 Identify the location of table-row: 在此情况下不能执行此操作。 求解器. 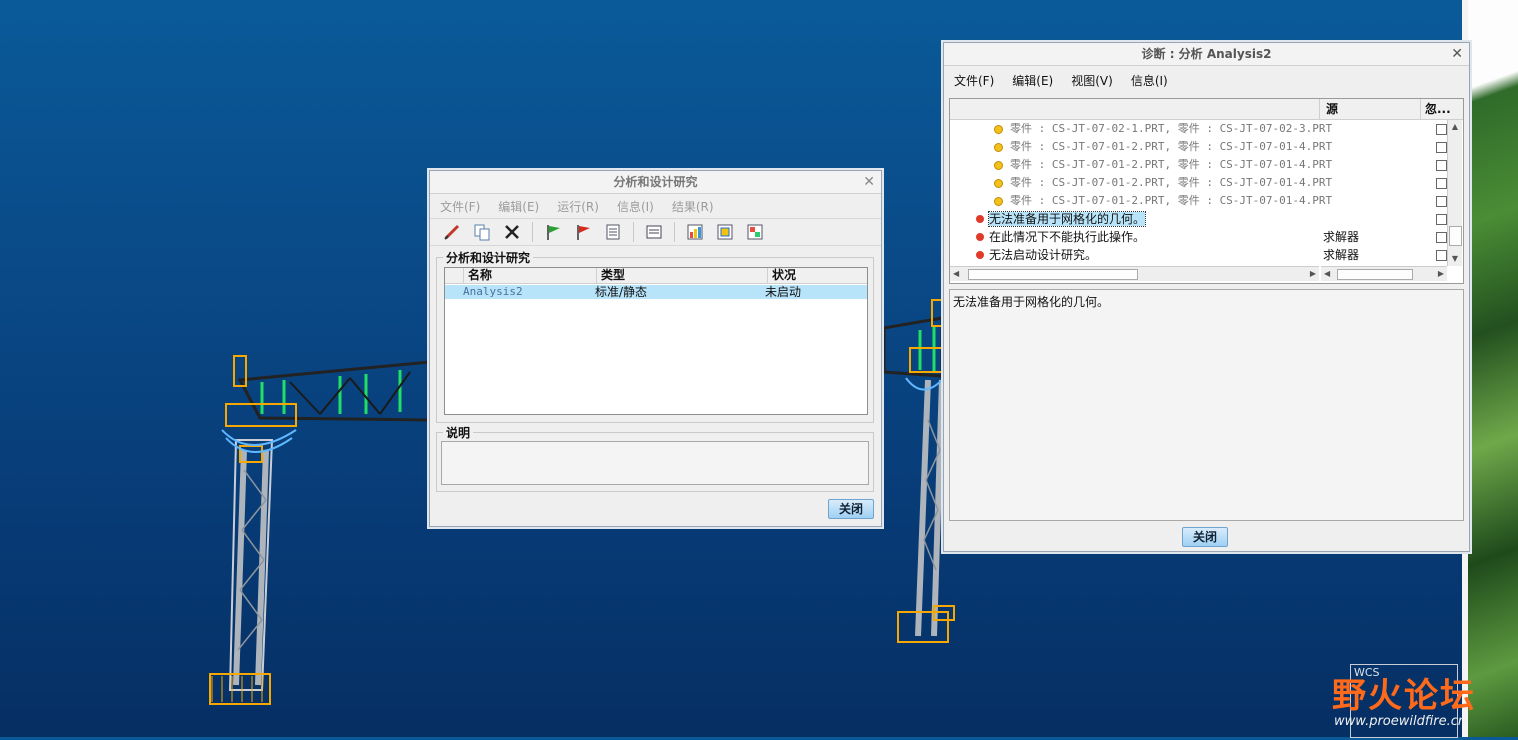
(1199, 237).